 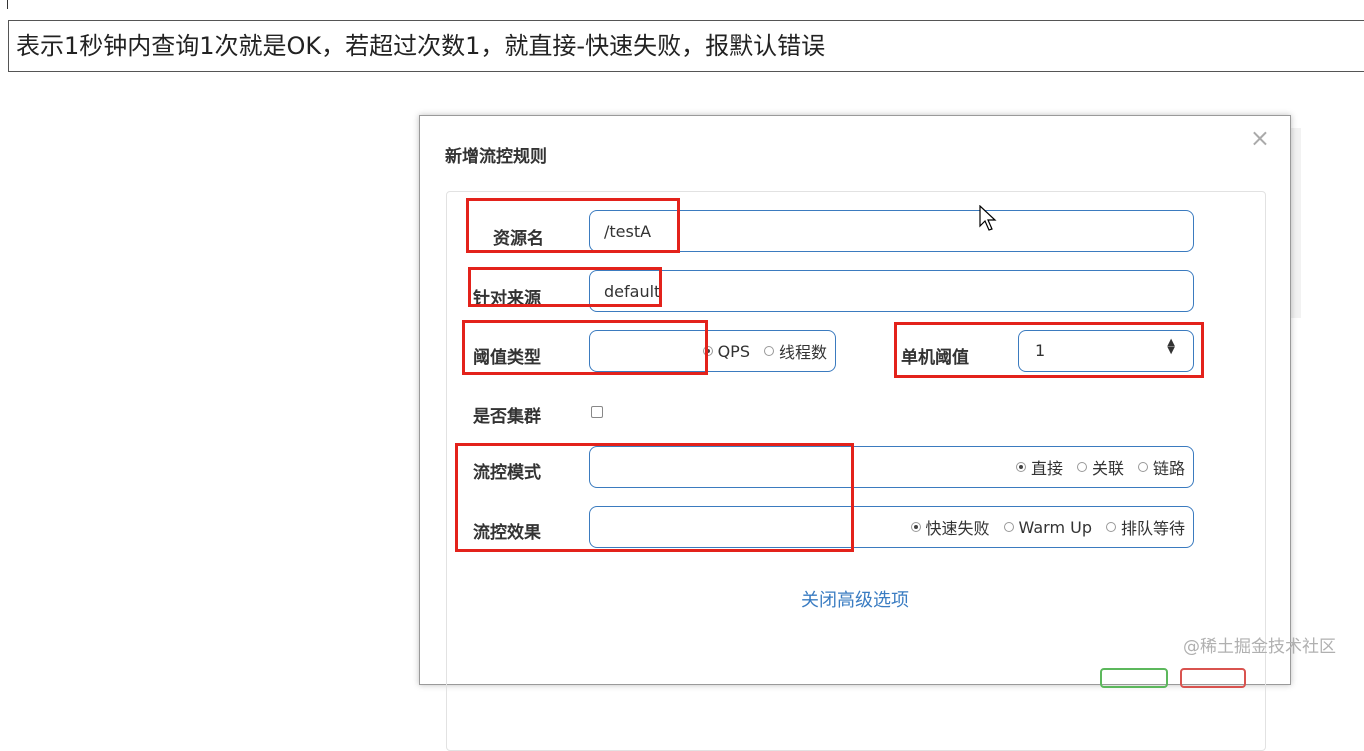 What do you see at coordinates (935, 358) in the screenshot?
I see `single-threshold-label: 单机阈值` at bounding box center [935, 358].